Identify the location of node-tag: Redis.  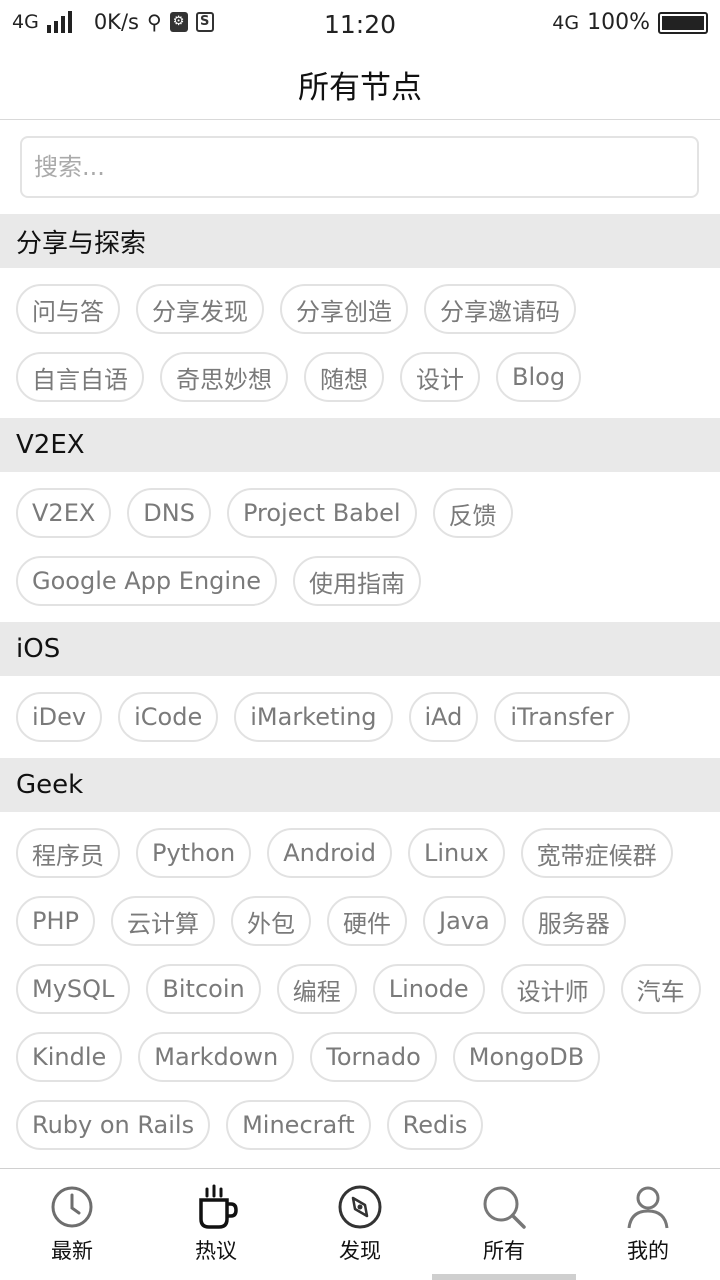
(435, 1125).